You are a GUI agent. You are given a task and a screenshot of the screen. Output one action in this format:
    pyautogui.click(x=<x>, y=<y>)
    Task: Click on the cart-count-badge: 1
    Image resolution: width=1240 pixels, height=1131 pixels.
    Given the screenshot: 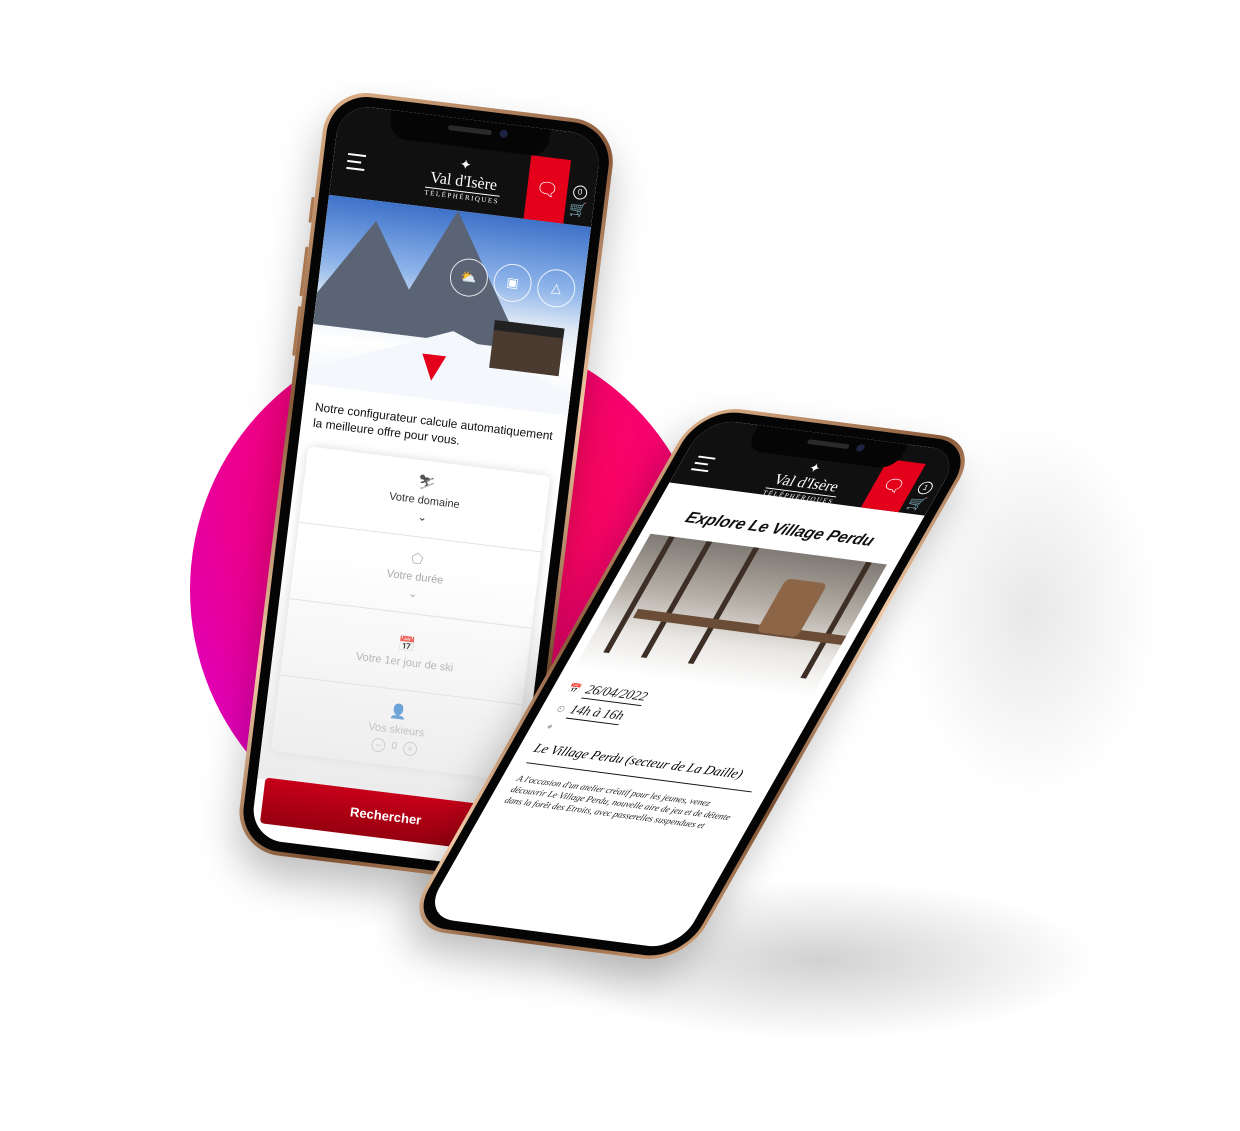 What is the action you would take?
    pyautogui.click(x=925, y=488)
    